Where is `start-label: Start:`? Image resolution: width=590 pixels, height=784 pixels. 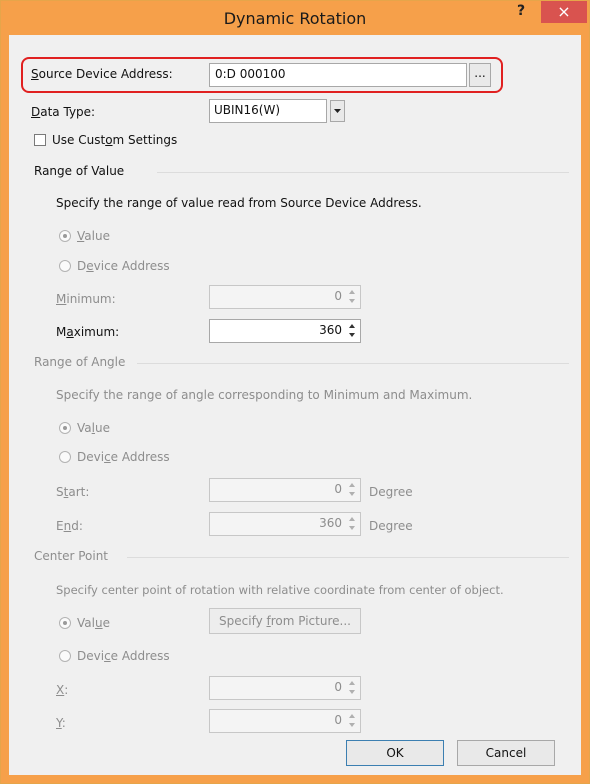 start-label: Start: is located at coordinates (73, 492).